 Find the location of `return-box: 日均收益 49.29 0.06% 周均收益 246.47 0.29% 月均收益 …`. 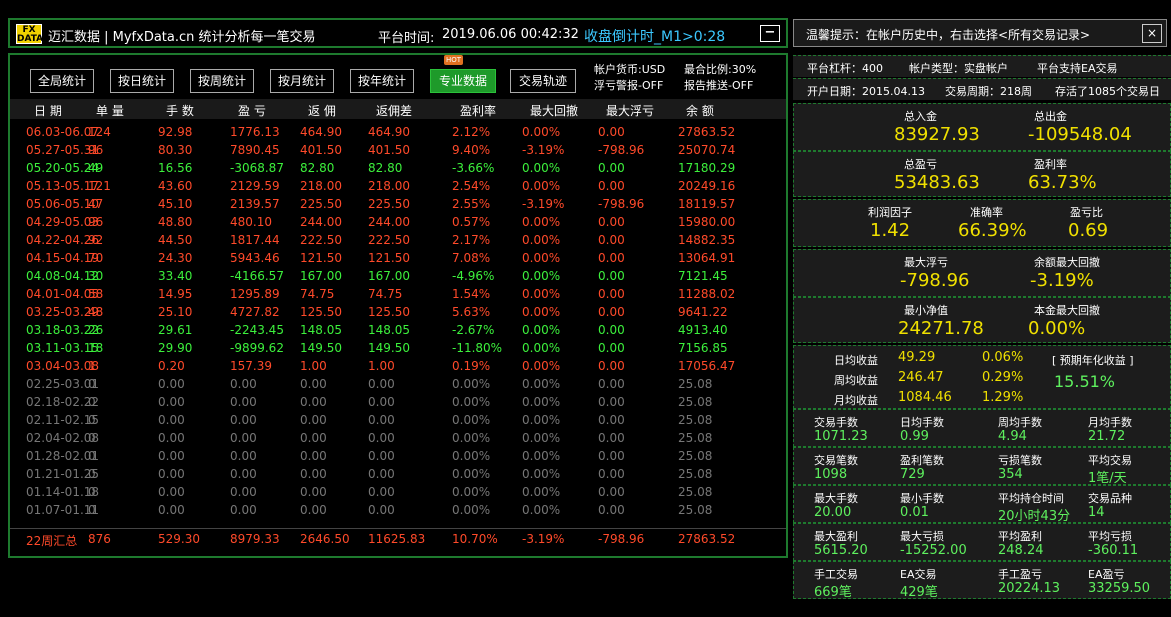

return-box: 日均收益 49.29 0.06% 周均收益 246.47 0.29% 月均收益 … is located at coordinates (982, 377).